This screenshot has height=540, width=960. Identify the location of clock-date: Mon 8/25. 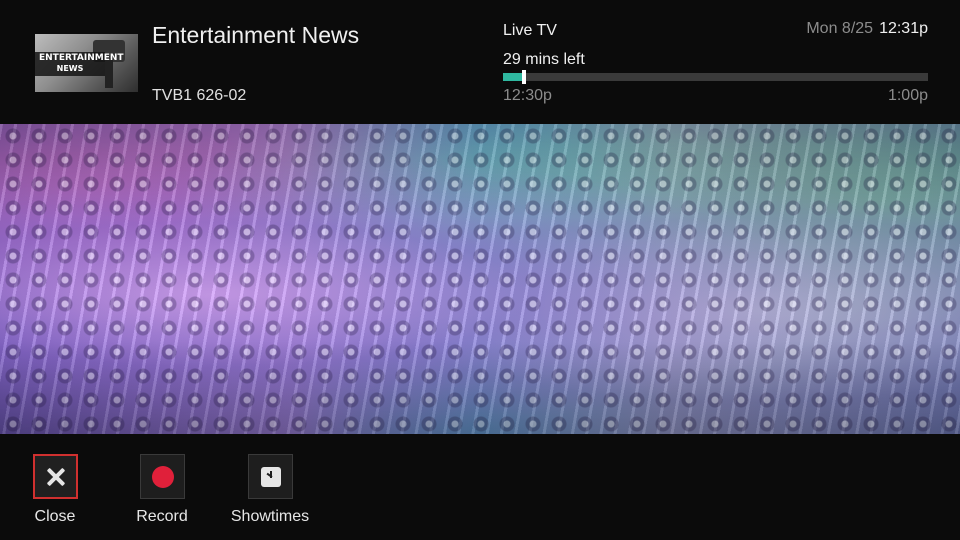
(840, 28).